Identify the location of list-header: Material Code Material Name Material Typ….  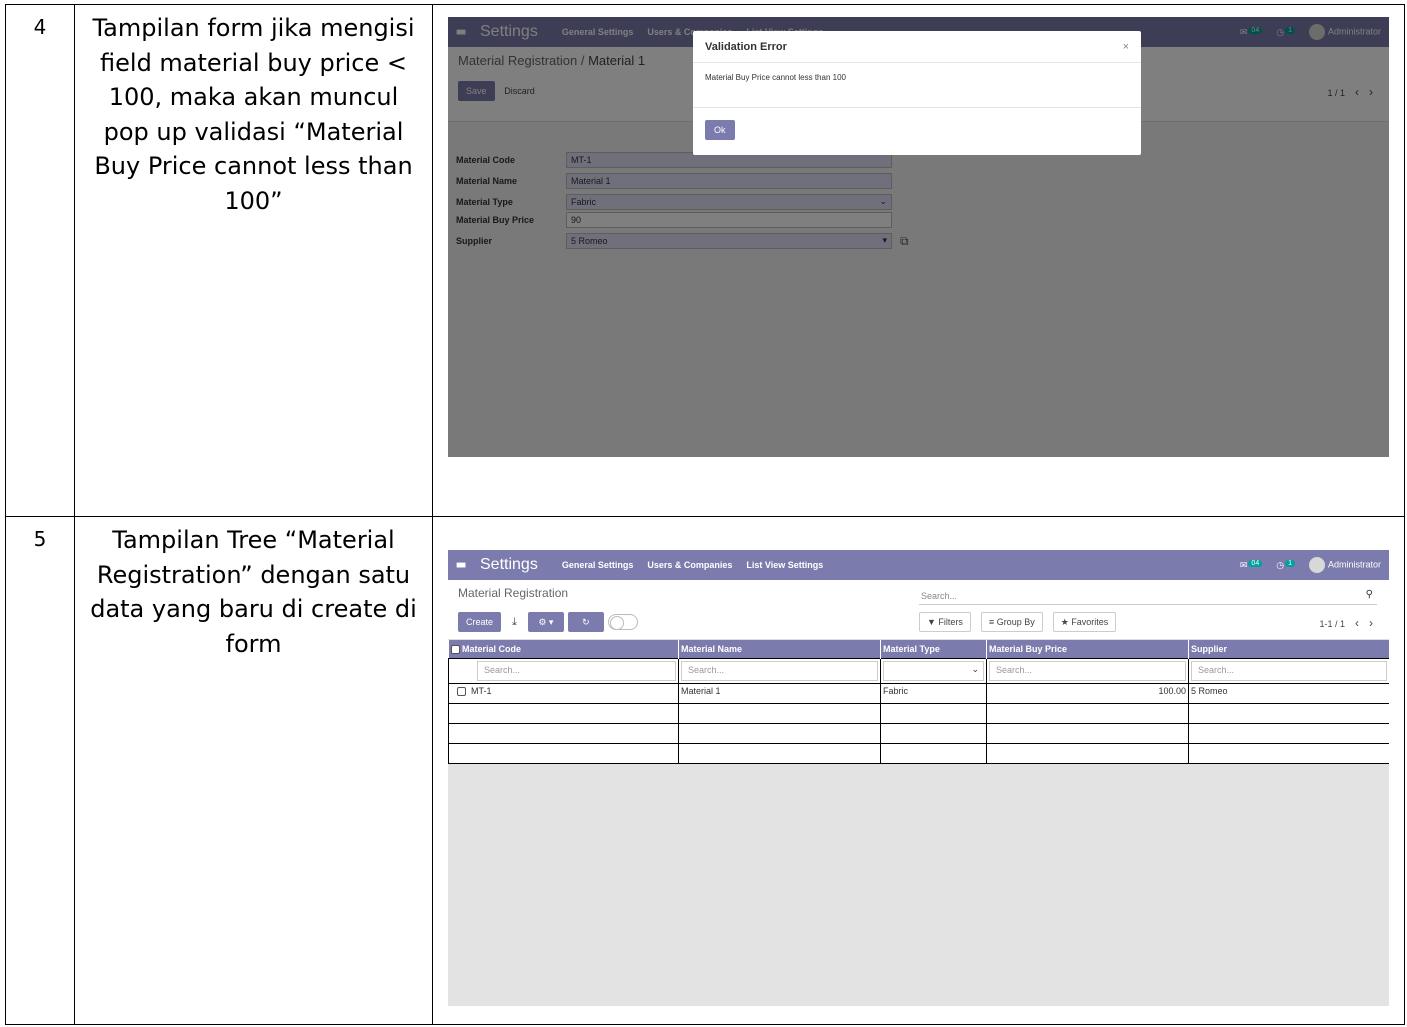
(918, 649).